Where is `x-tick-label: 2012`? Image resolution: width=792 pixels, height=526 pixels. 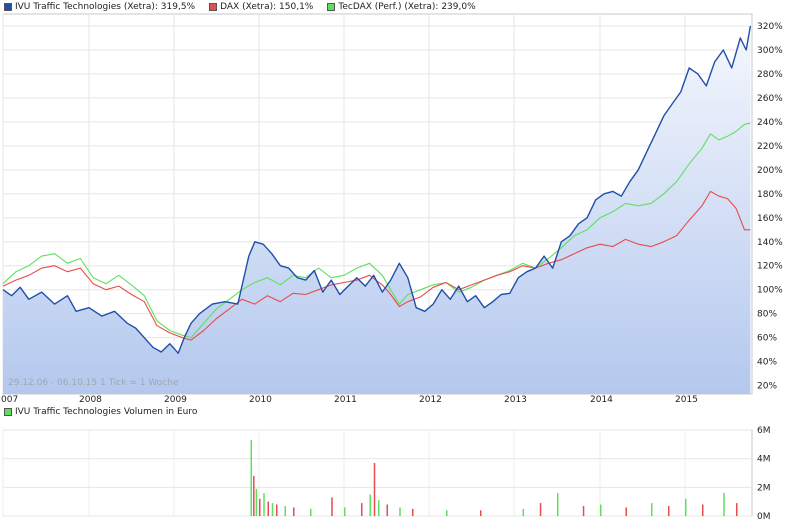
x-tick-label: 2012 is located at coordinates (430, 400).